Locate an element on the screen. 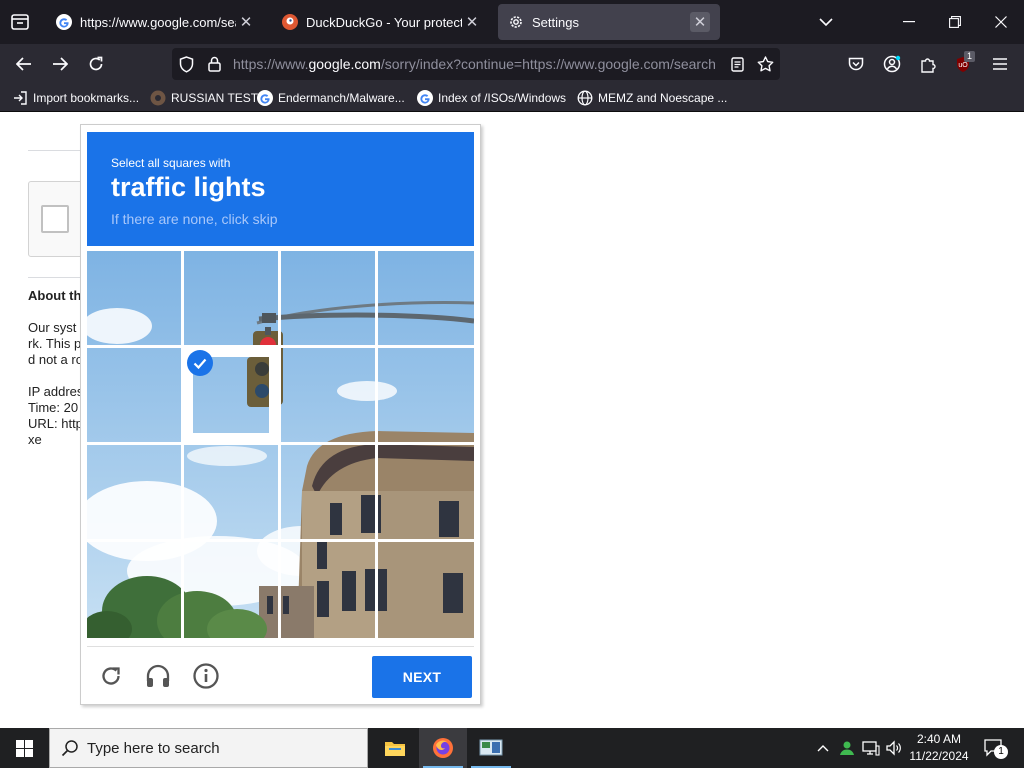  account-icon is located at coordinates (892, 64).